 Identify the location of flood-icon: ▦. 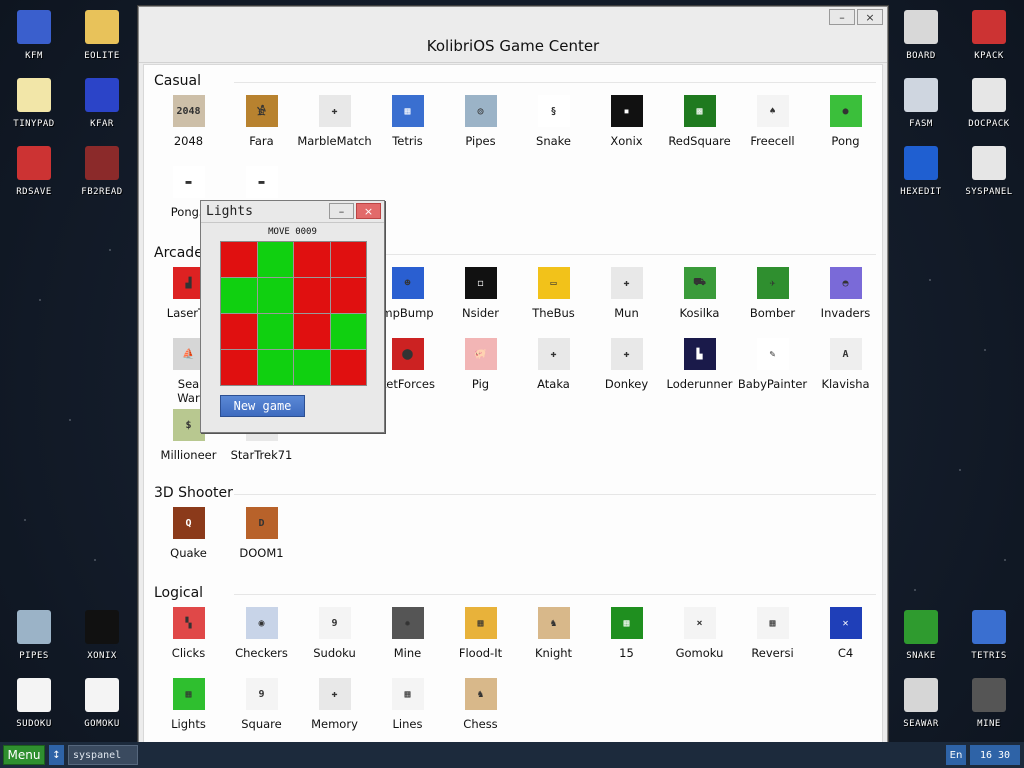
(480, 623).